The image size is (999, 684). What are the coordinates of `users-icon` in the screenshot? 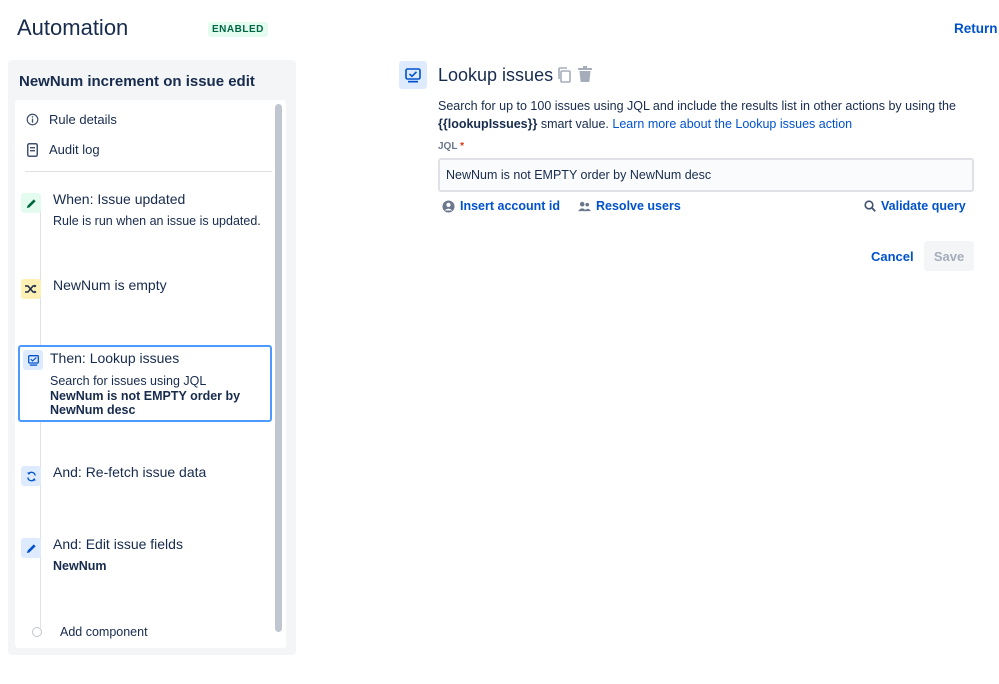 It's located at (584, 206).